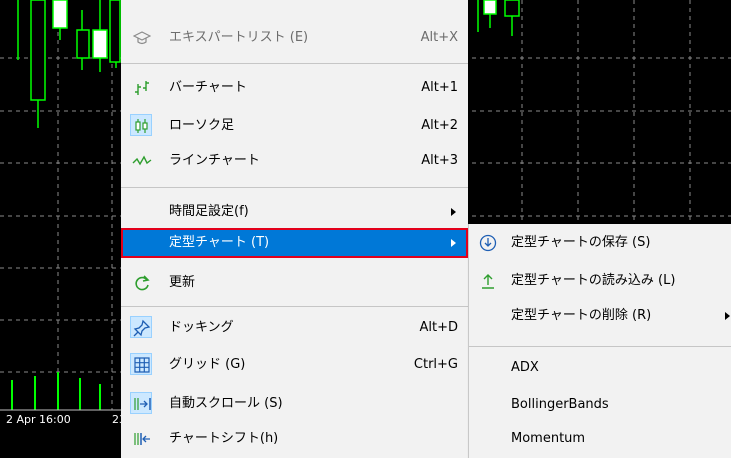  I want to click on menu-item-bar-chart: バーチャート Alt+1, so click(294, 88).